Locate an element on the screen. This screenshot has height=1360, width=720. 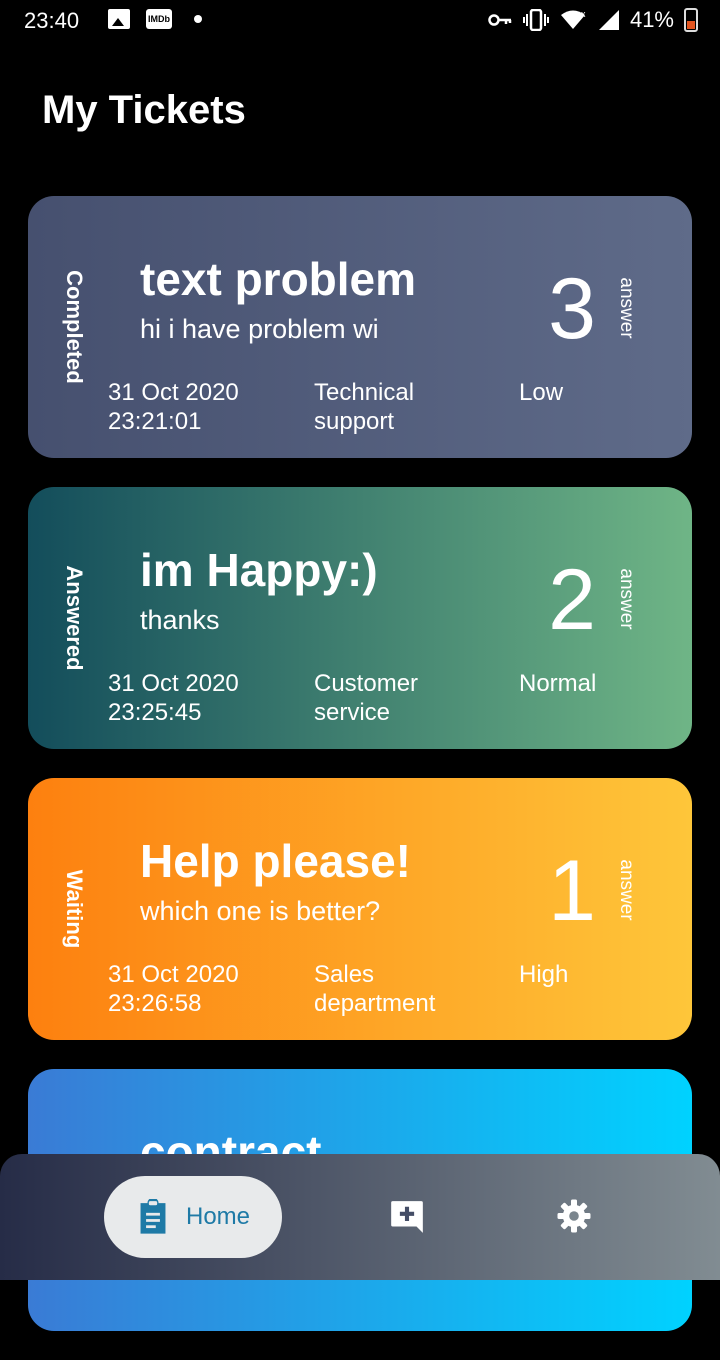
answer-count: 1 is located at coordinates (572, 891).